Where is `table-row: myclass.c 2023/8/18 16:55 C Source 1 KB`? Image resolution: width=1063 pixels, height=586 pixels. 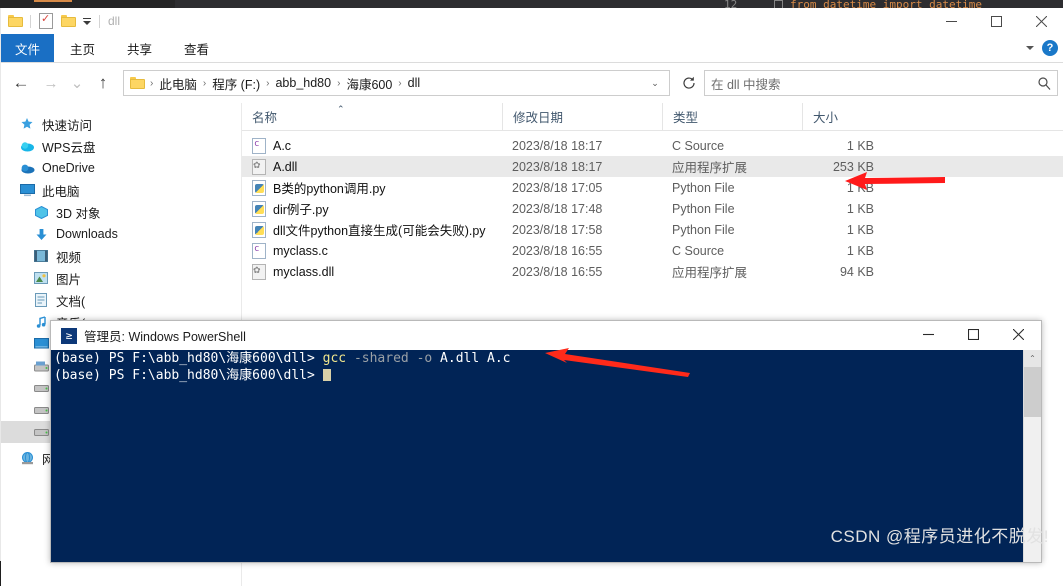
table-row: myclass.c 2023/8/18 16:55 C Source 1 KB is located at coordinates (652, 250).